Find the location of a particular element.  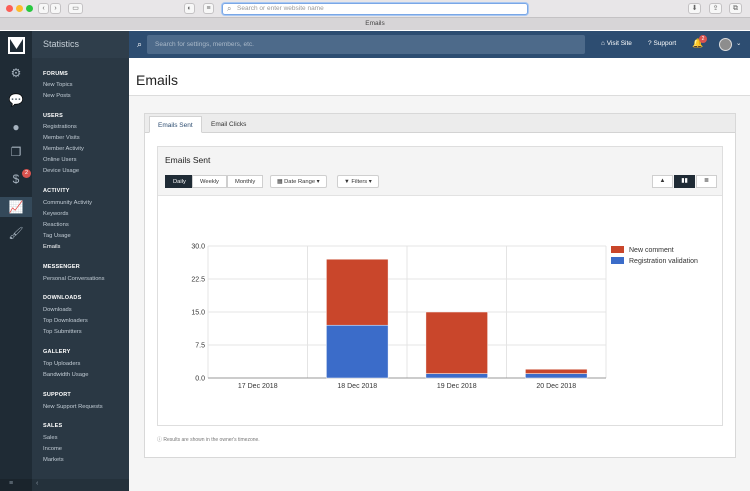

sidebar-item-personal-conversations: Personal Conversations is located at coordinates (74, 279).